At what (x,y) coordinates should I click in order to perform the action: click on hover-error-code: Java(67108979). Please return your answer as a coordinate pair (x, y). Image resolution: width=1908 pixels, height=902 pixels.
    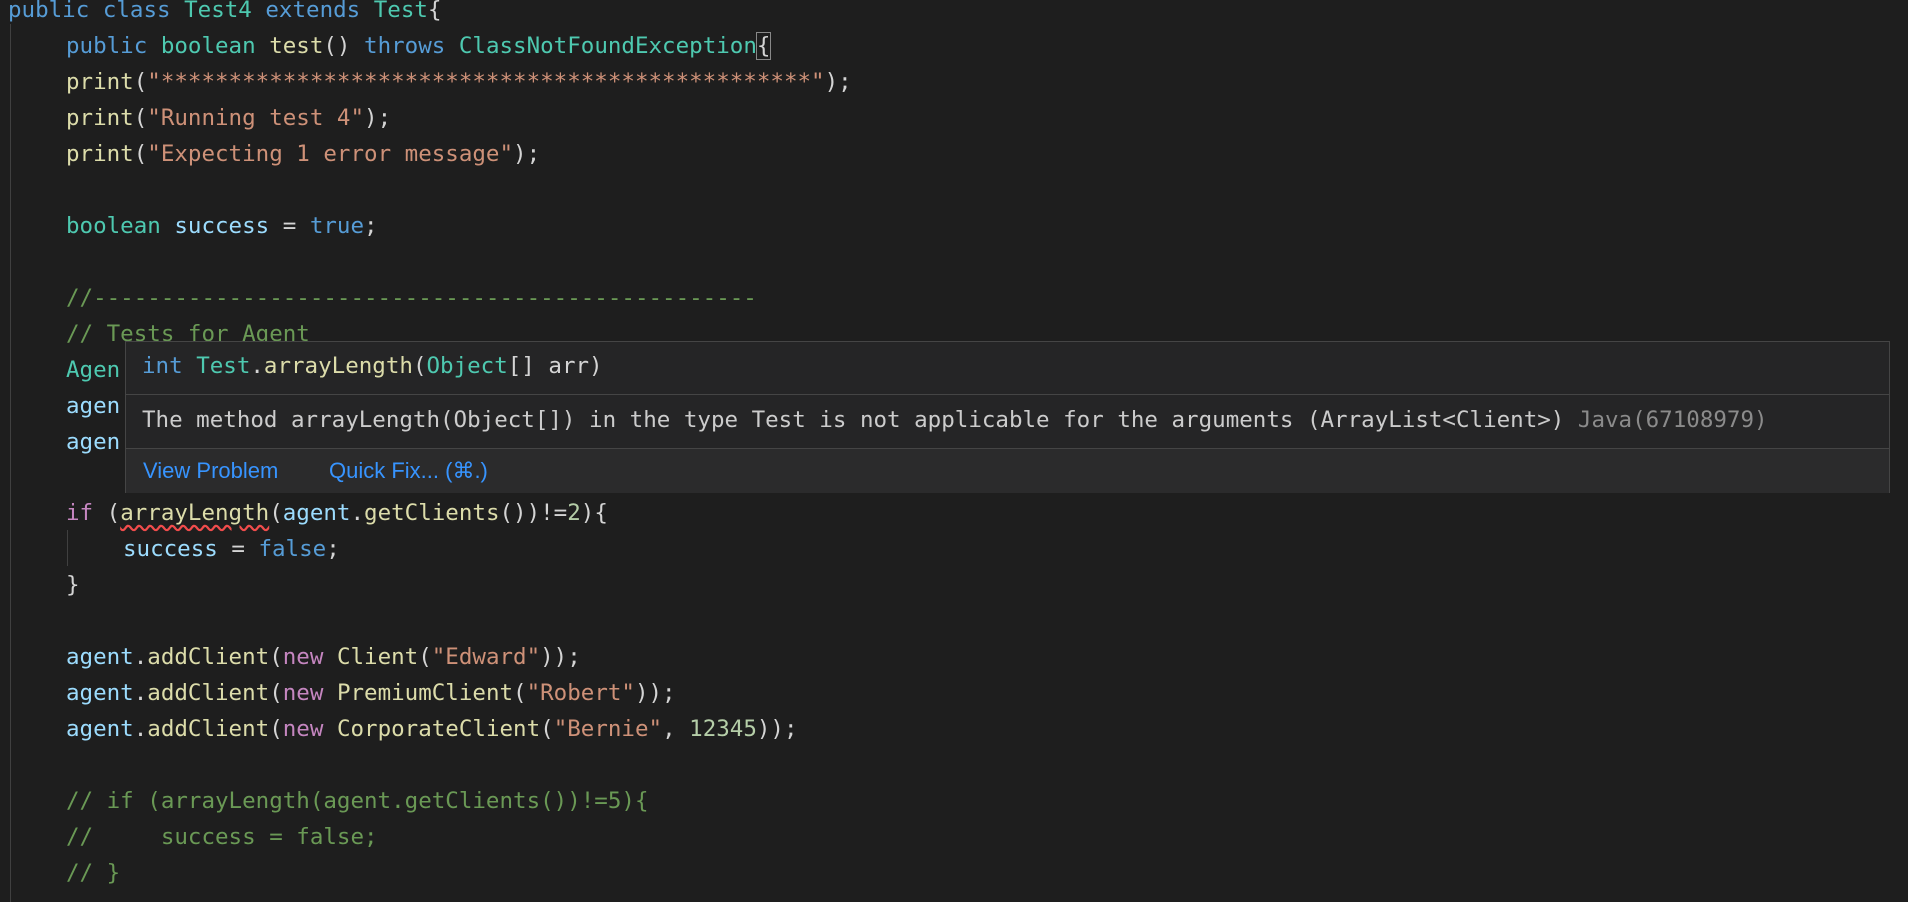
    Looking at the image, I should click on (1672, 420).